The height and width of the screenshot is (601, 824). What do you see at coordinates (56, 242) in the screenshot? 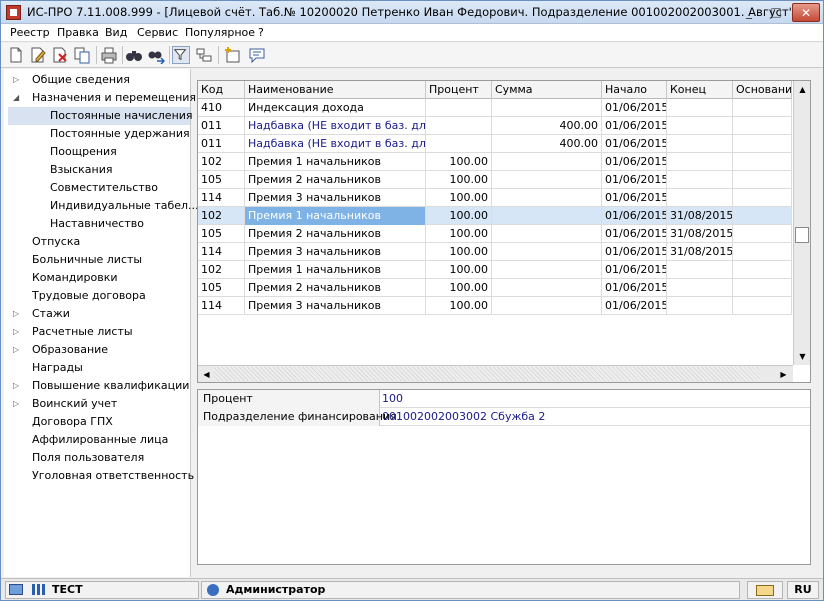
I see `tree-item-vacations: Отпуска` at bounding box center [56, 242].